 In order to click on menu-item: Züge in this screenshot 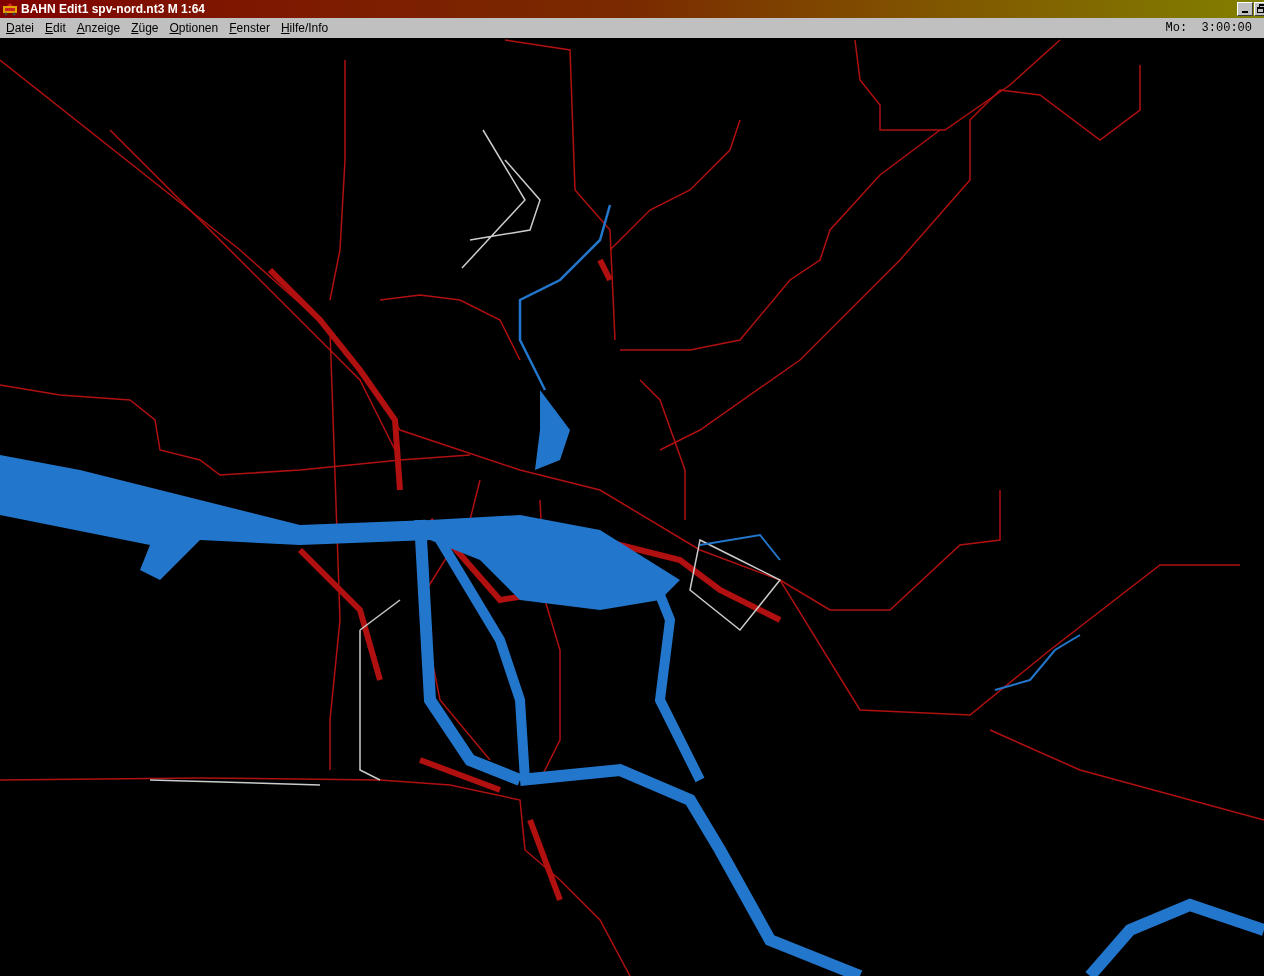, I will do `click(145, 28)`.